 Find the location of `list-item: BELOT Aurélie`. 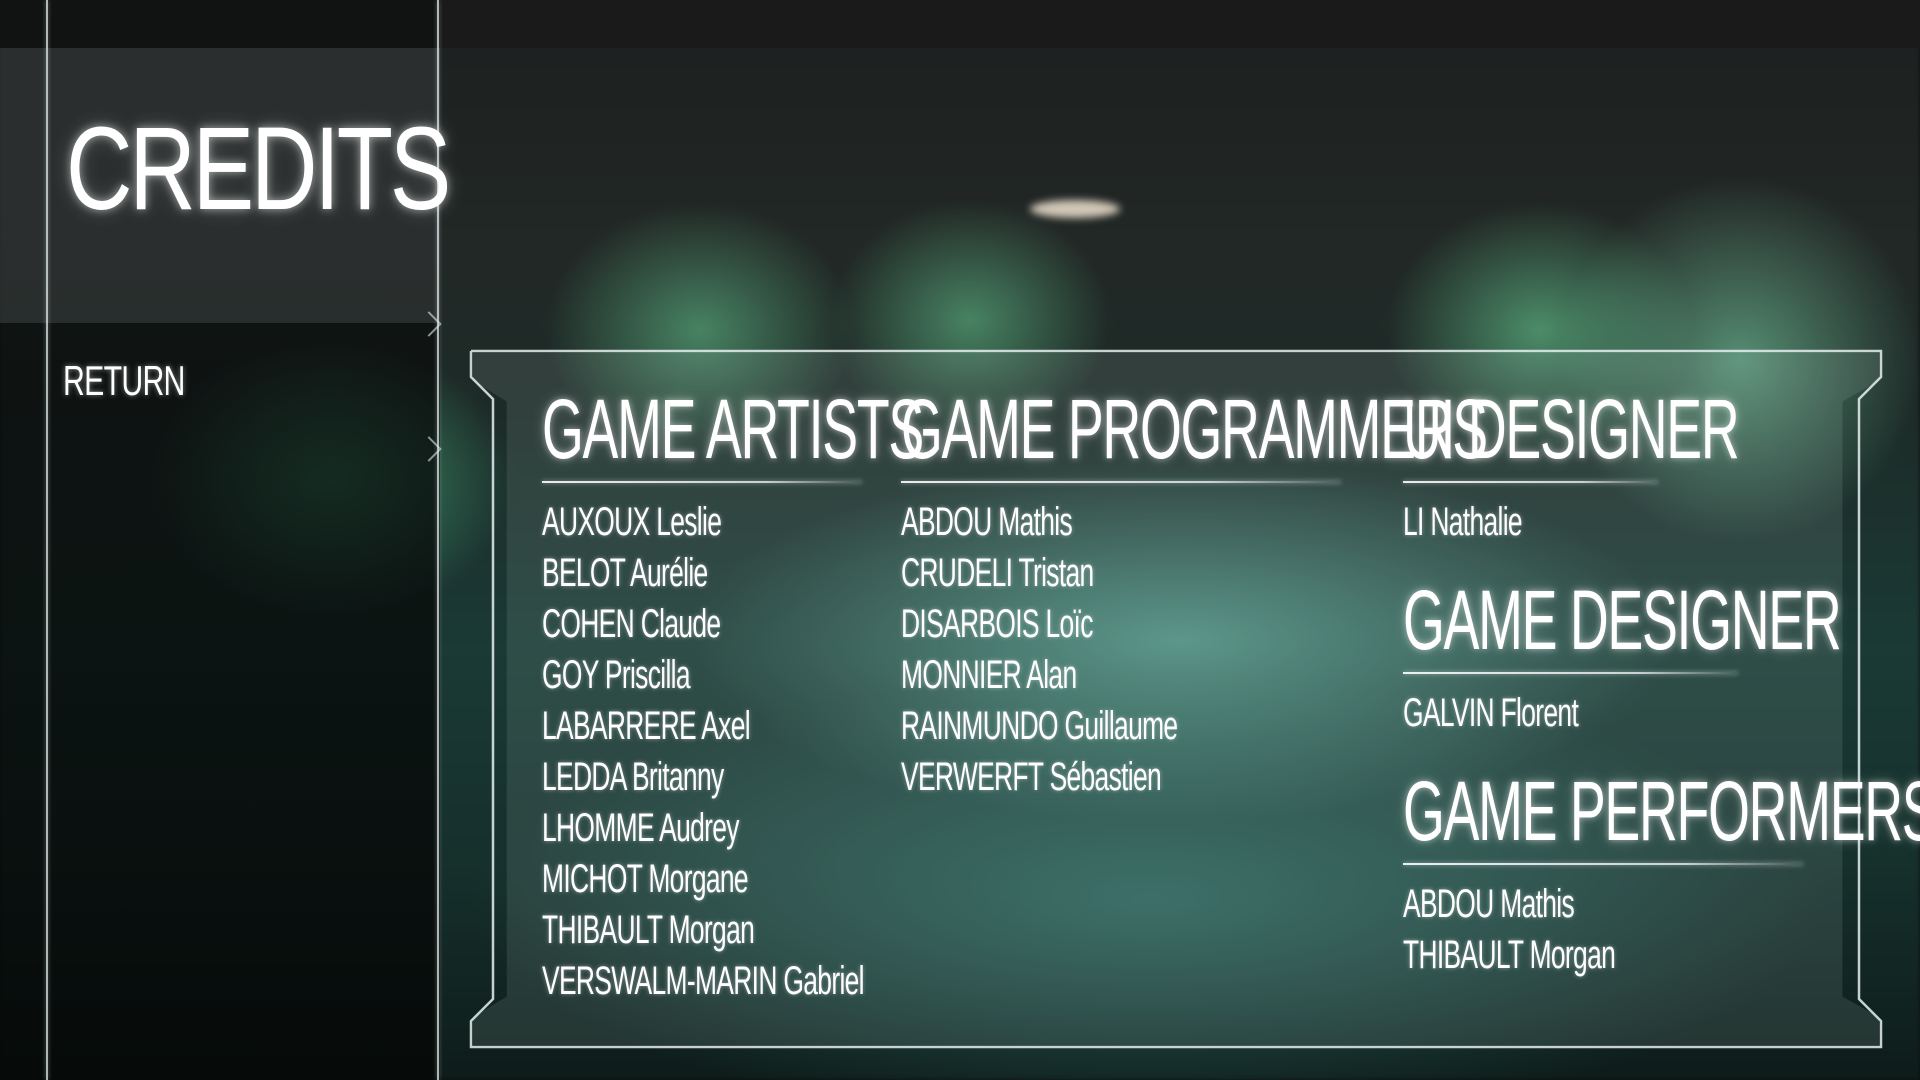

list-item: BELOT Aurélie is located at coordinates (625, 573).